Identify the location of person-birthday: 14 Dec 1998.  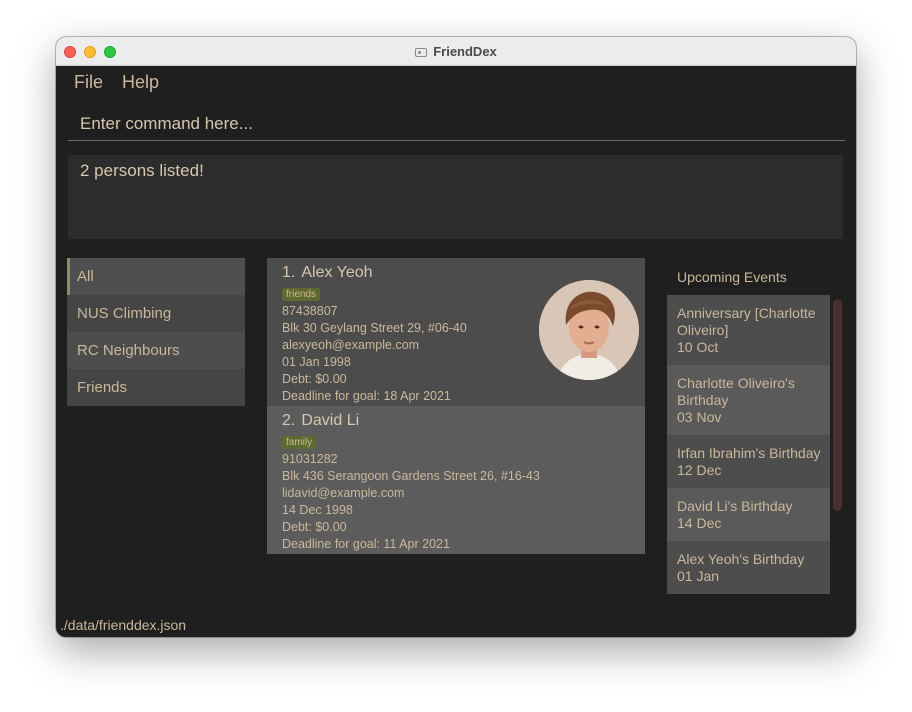
(317, 510).